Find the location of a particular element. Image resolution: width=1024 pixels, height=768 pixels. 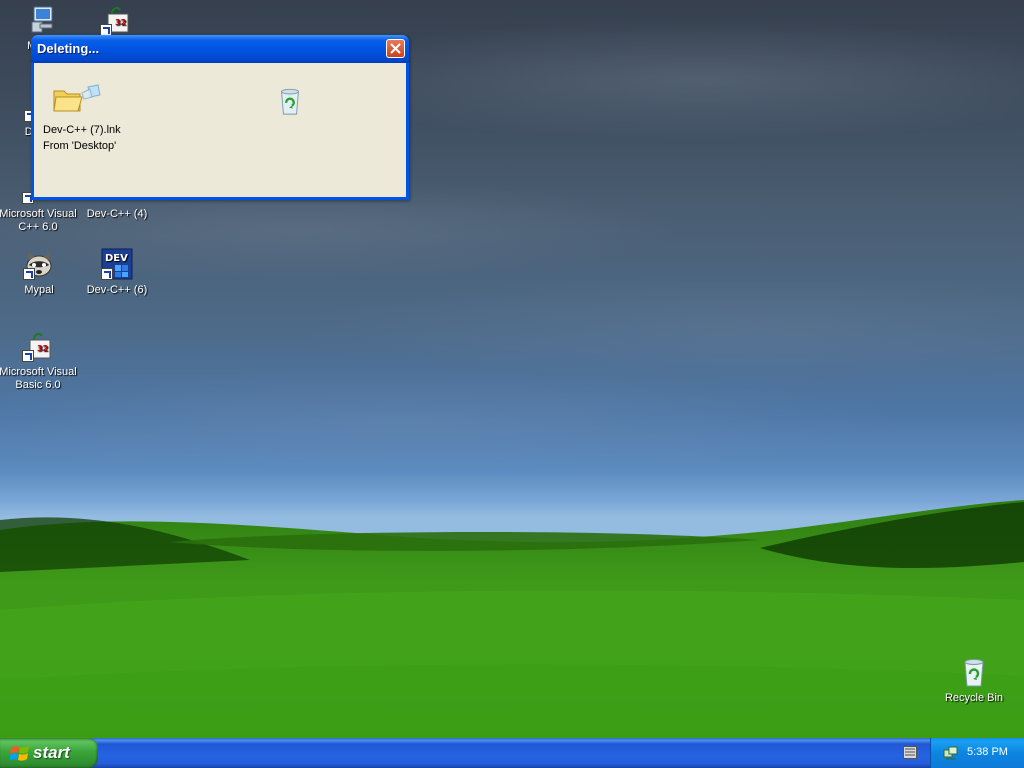

keyboard-icon is located at coordinates (910, 752).